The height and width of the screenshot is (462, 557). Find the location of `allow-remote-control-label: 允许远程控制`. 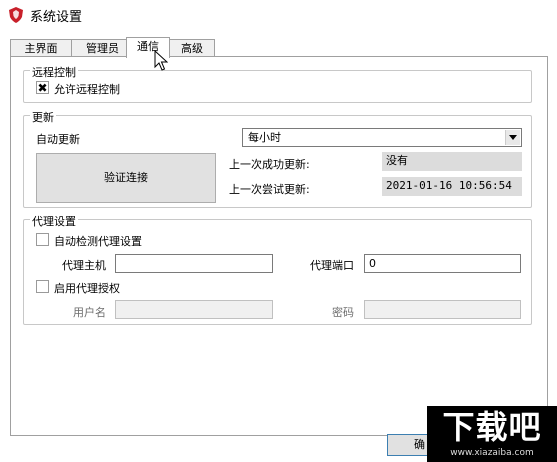

allow-remote-control-label: 允许远程控制 is located at coordinates (87, 89).